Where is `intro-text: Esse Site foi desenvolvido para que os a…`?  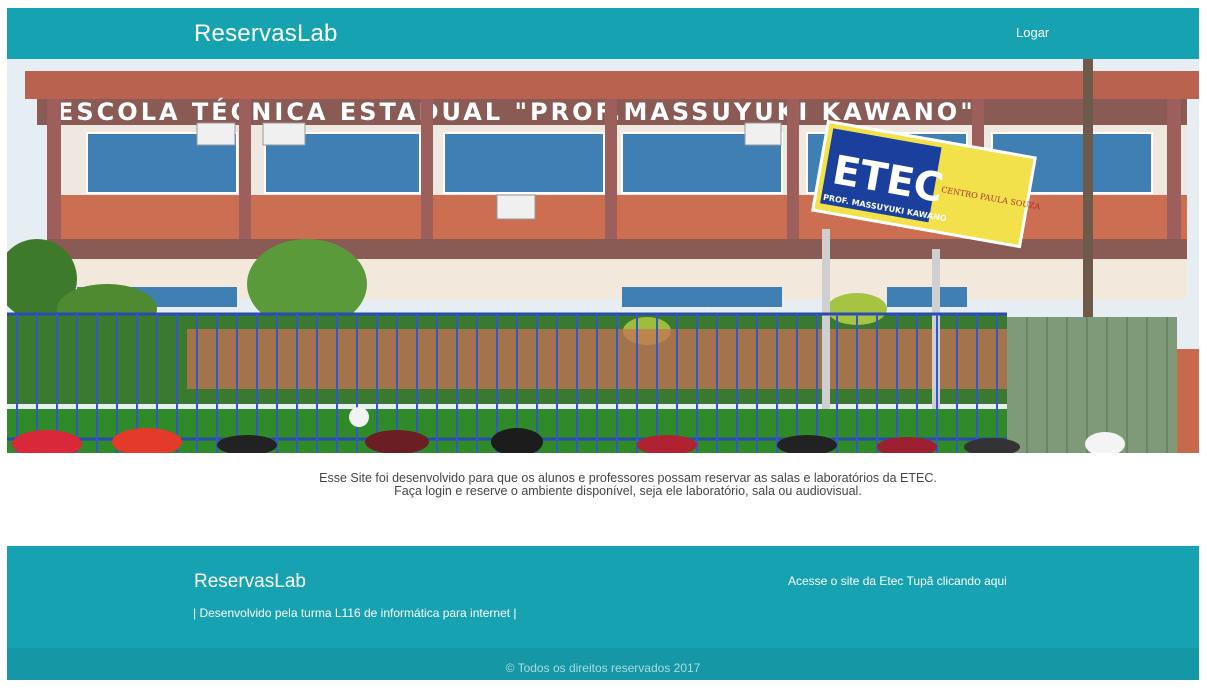 intro-text: Esse Site foi desenvolvido para que os a… is located at coordinates (607, 485).